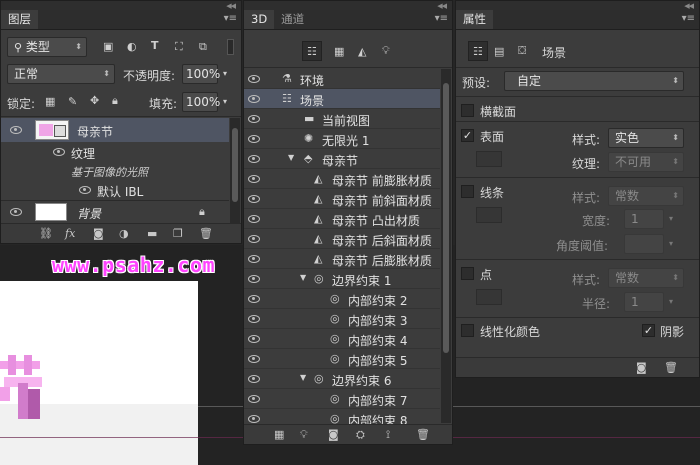  What do you see at coordinates (342, 339) in the screenshot?
I see `tree-row: ◎ 内部约束 4` at bounding box center [342, 339].